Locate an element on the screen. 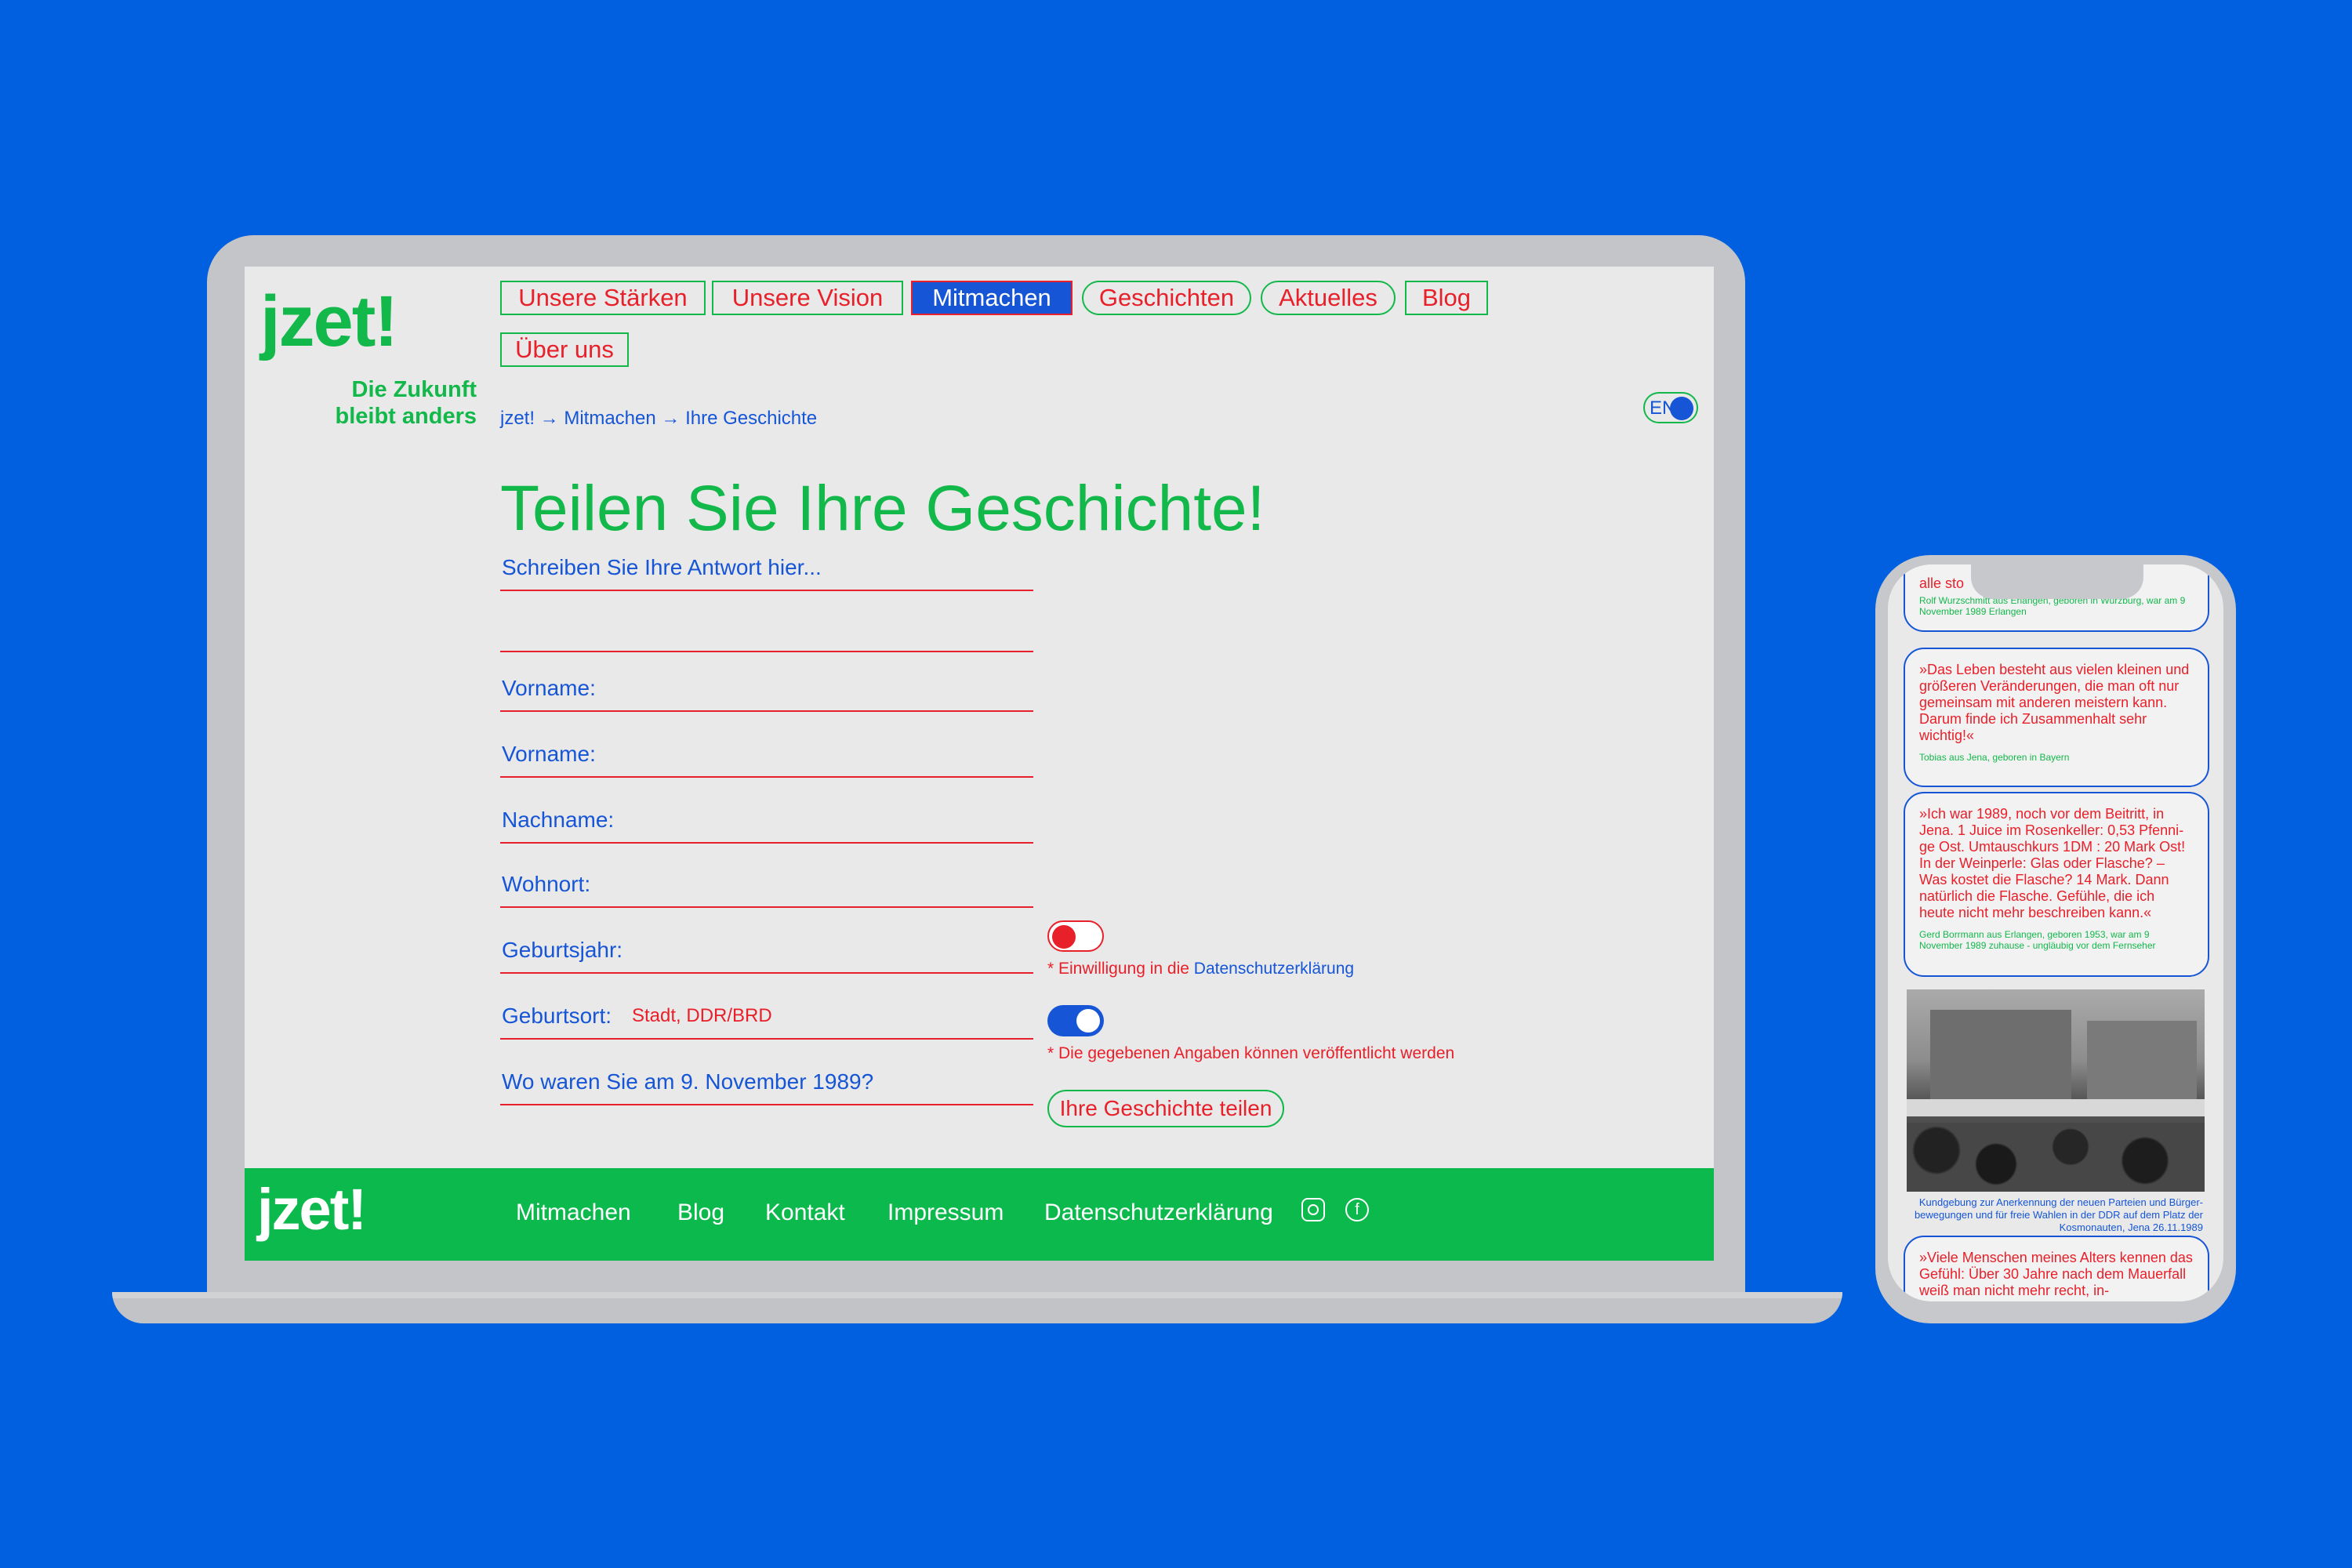  footer-logo: jzet! is located at coordinates (312, 1209).